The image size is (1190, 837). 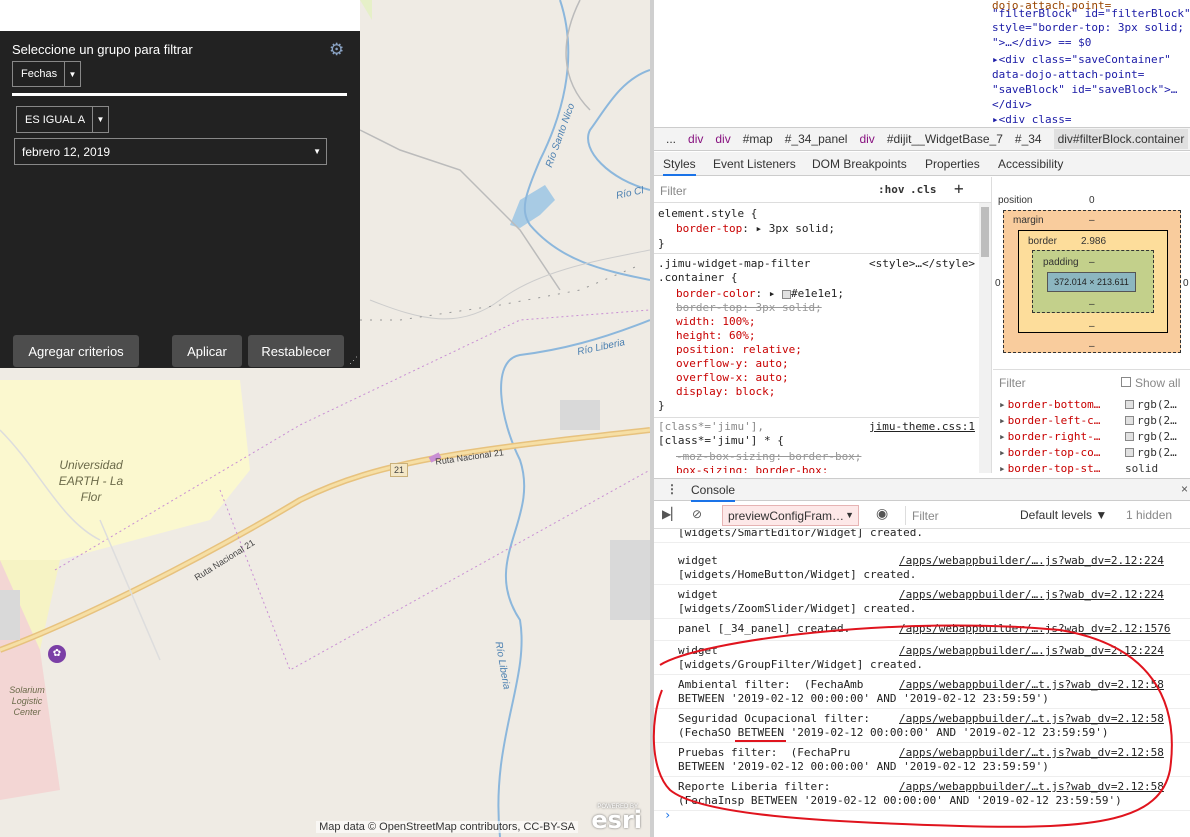 What do you see at coordinates (922, 426) in the screenshot?
I see `css-source-link: jimu-theme.css:1` at bounding box center [922, 426].